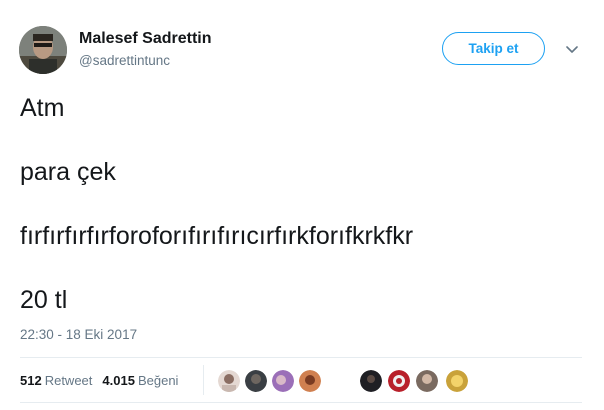 Image resolution: width=604 pixels, height=410 pixels. Describe the element at coordinates (78, 334) in the screenshot. I see `tweet-timestamp: 22:30 - 18 Eki 2017` at that location.